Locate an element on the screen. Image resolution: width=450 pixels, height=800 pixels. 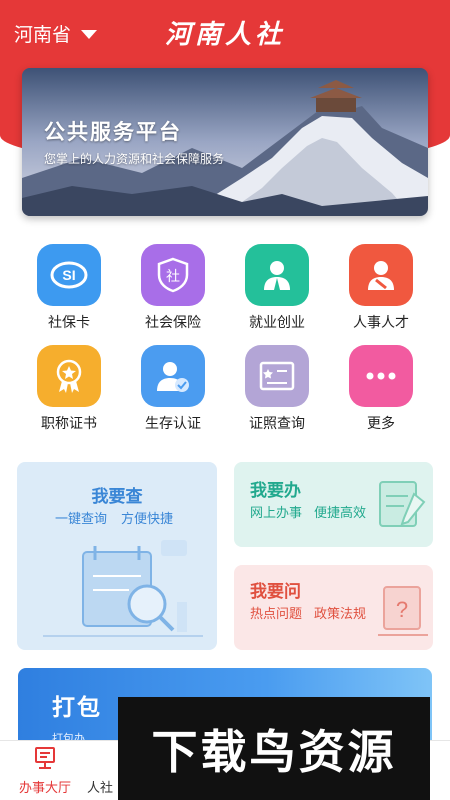
service-survival-verify: 生存认证 is located at coordinates (173, 389).